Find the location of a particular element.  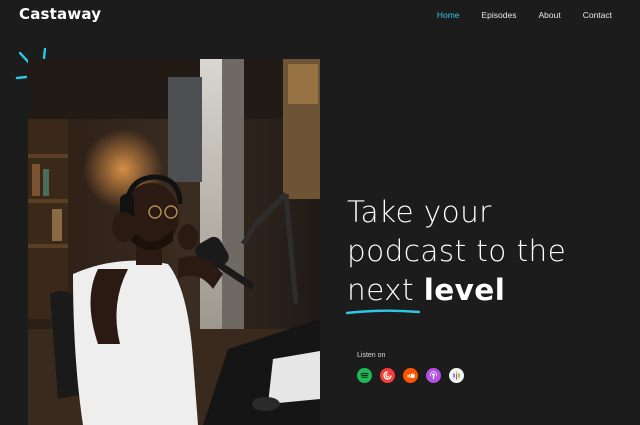

headline-line-3: next level is located at coordinates (489, 293).